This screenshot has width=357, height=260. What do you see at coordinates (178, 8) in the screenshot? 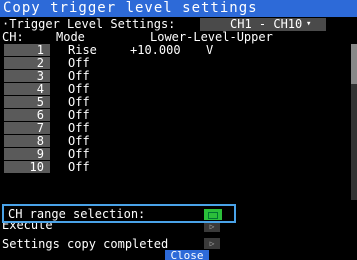
I see `dialog-title: Copy trigger level settings` at bounding box center [178, 8].